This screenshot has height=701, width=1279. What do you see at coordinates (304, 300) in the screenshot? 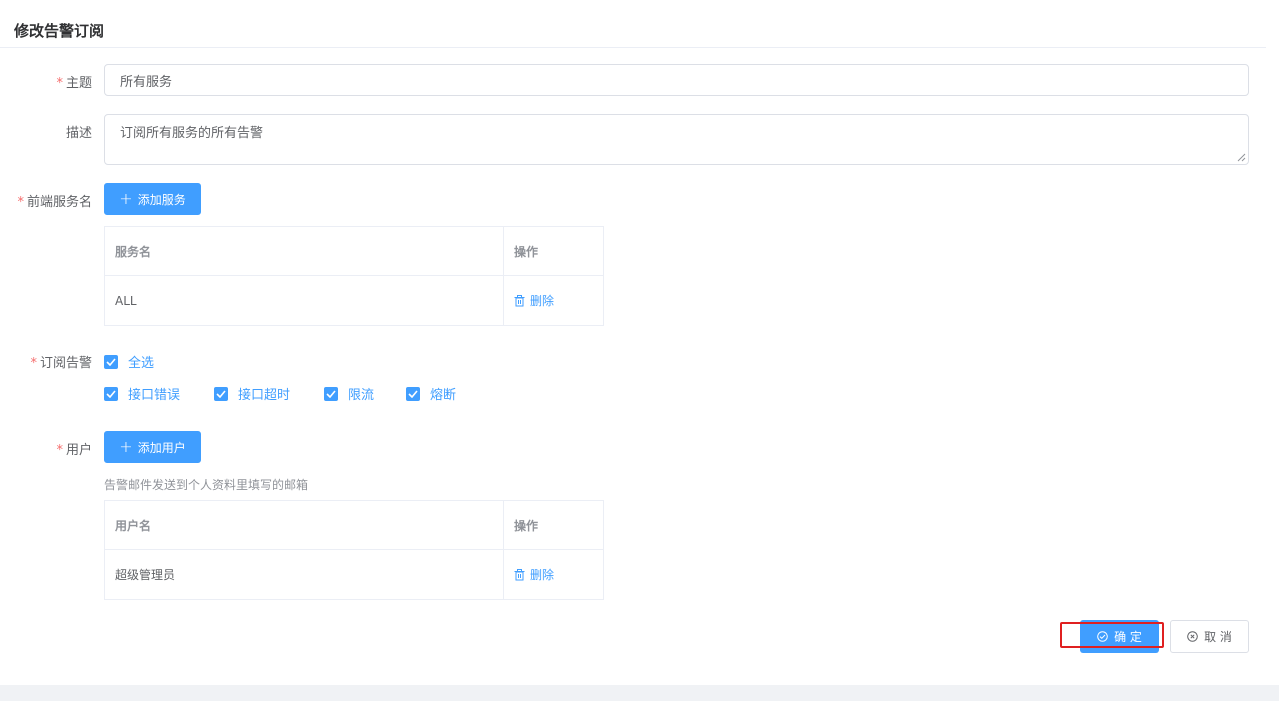
I see `service-name-cell: ALL` at bounding box center [304, 300].